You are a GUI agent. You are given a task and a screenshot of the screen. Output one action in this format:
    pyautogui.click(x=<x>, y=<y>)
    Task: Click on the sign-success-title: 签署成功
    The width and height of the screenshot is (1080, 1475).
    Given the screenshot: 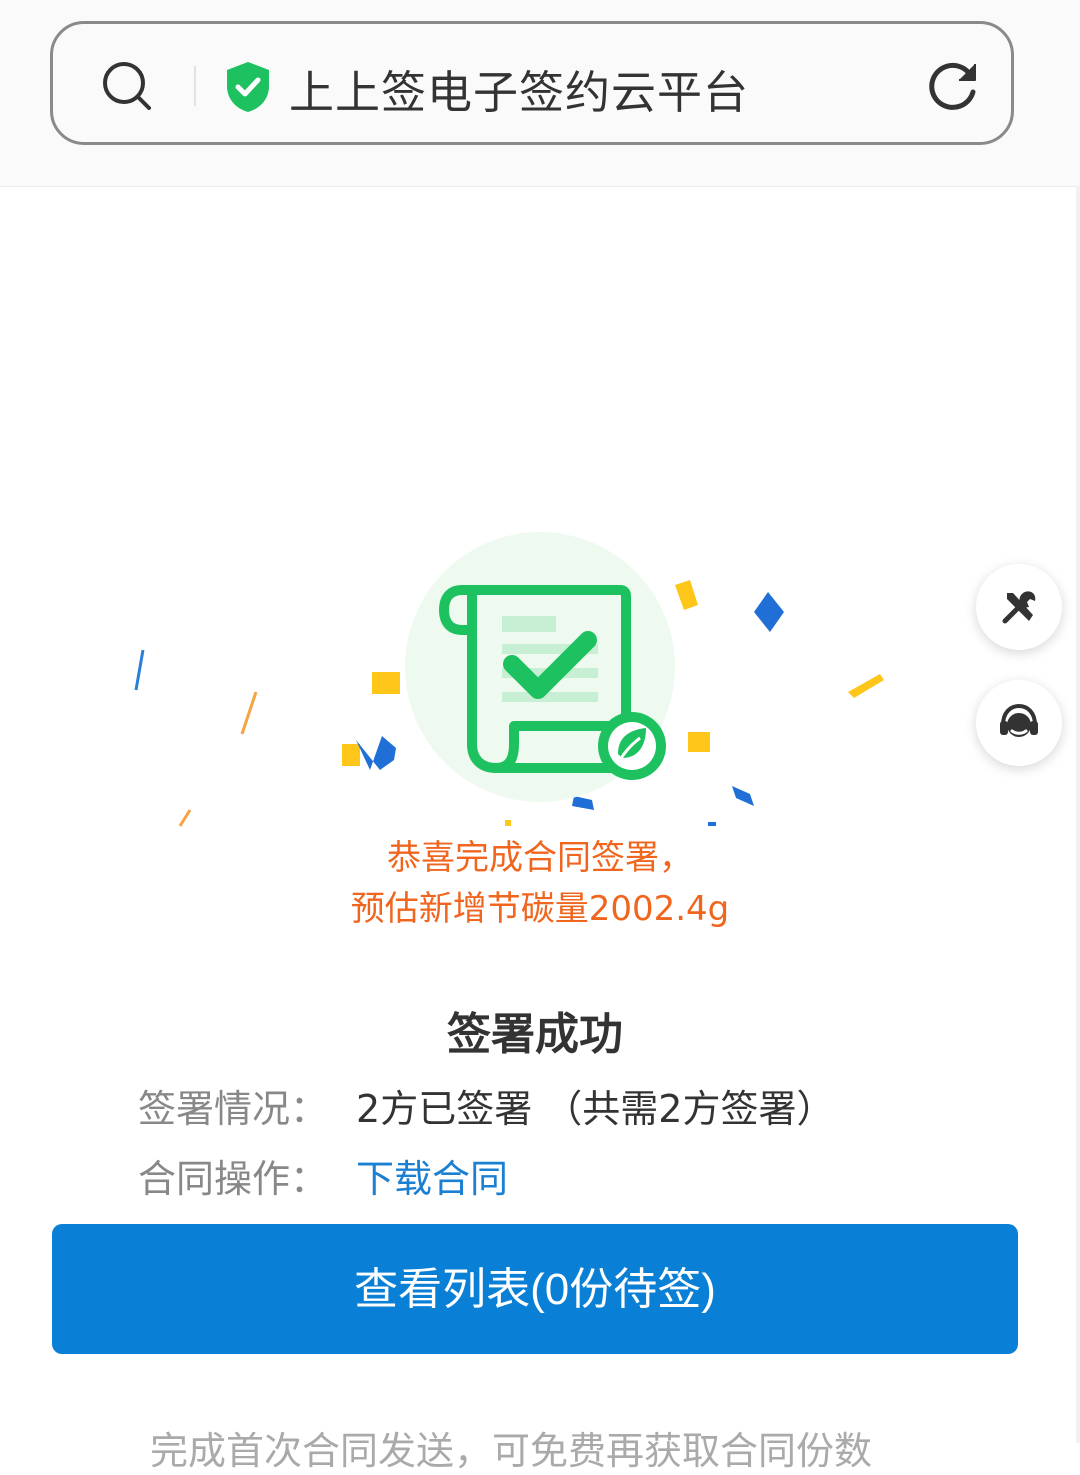 What is the action you would take?
    pyautogui.click(x=535, y=1034)
    